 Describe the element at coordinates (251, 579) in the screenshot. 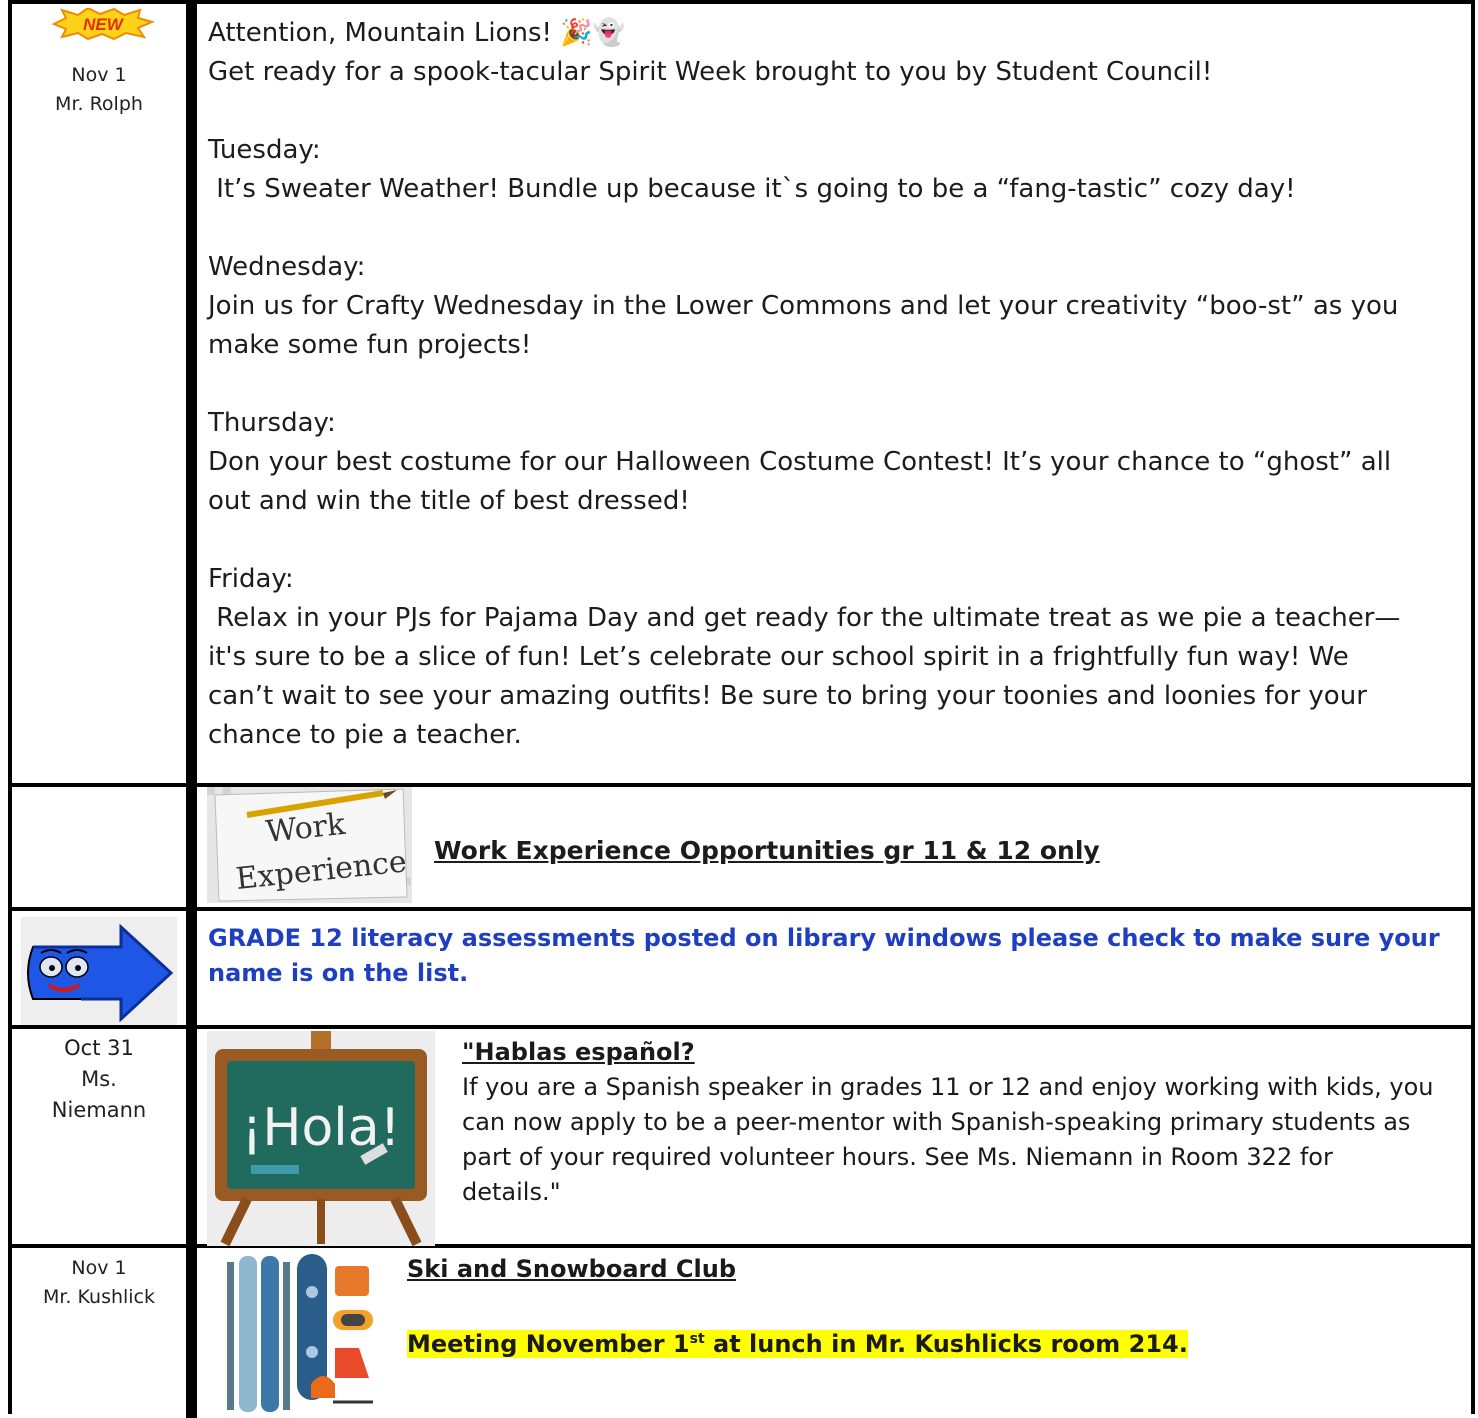

I see `body-line: Friday:` at that location.